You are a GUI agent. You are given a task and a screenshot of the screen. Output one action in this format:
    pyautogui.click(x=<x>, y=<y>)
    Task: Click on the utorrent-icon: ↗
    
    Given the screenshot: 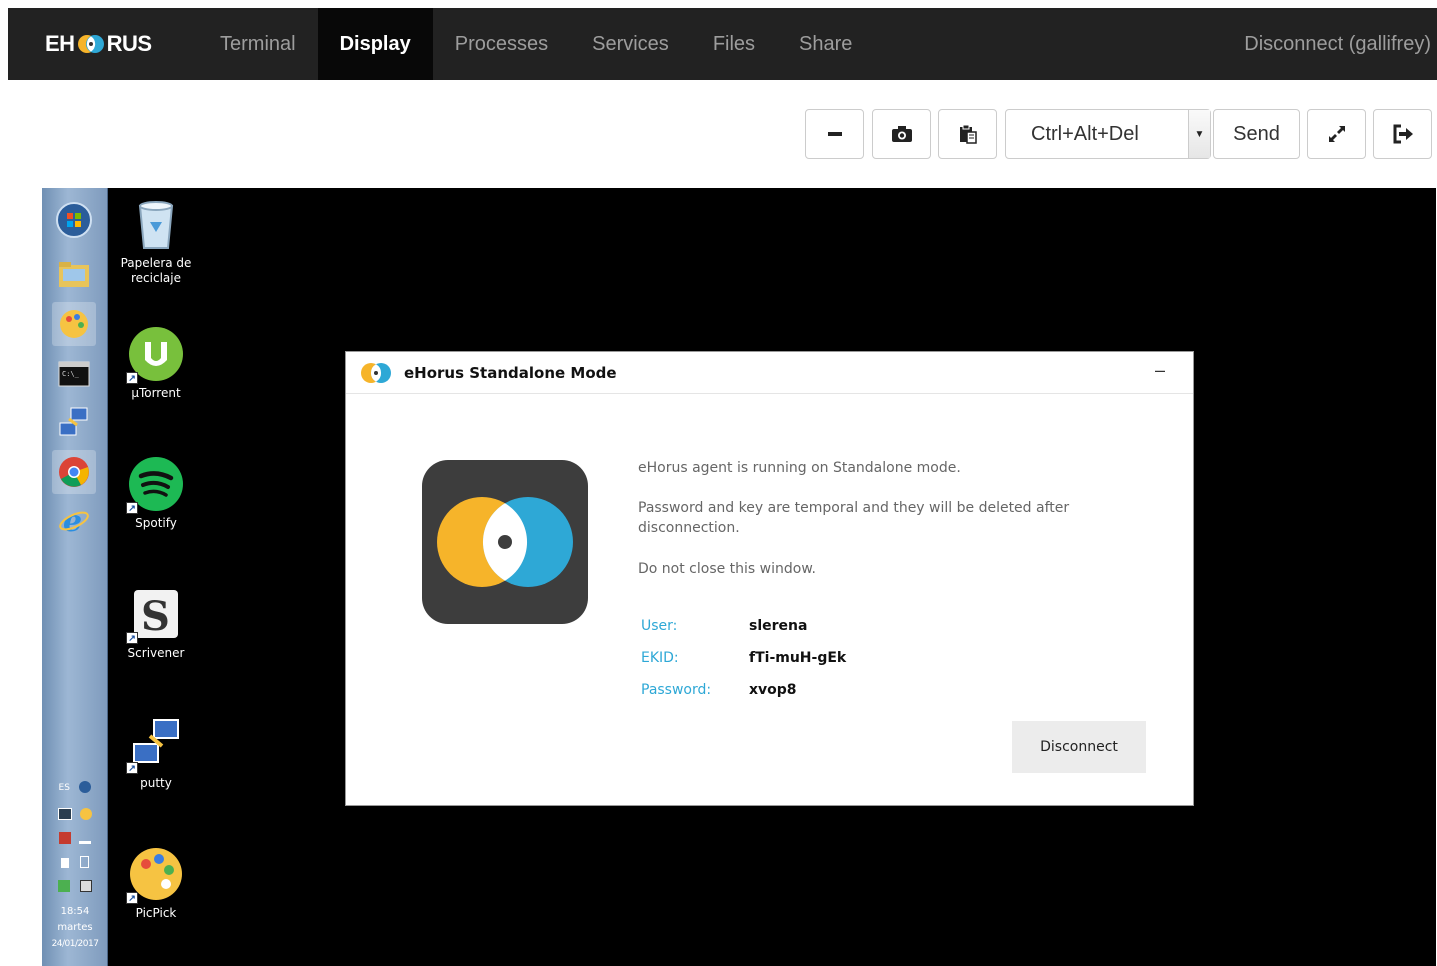 What is the action you would take?
    pyautogui.click(x=155, y=355)
    